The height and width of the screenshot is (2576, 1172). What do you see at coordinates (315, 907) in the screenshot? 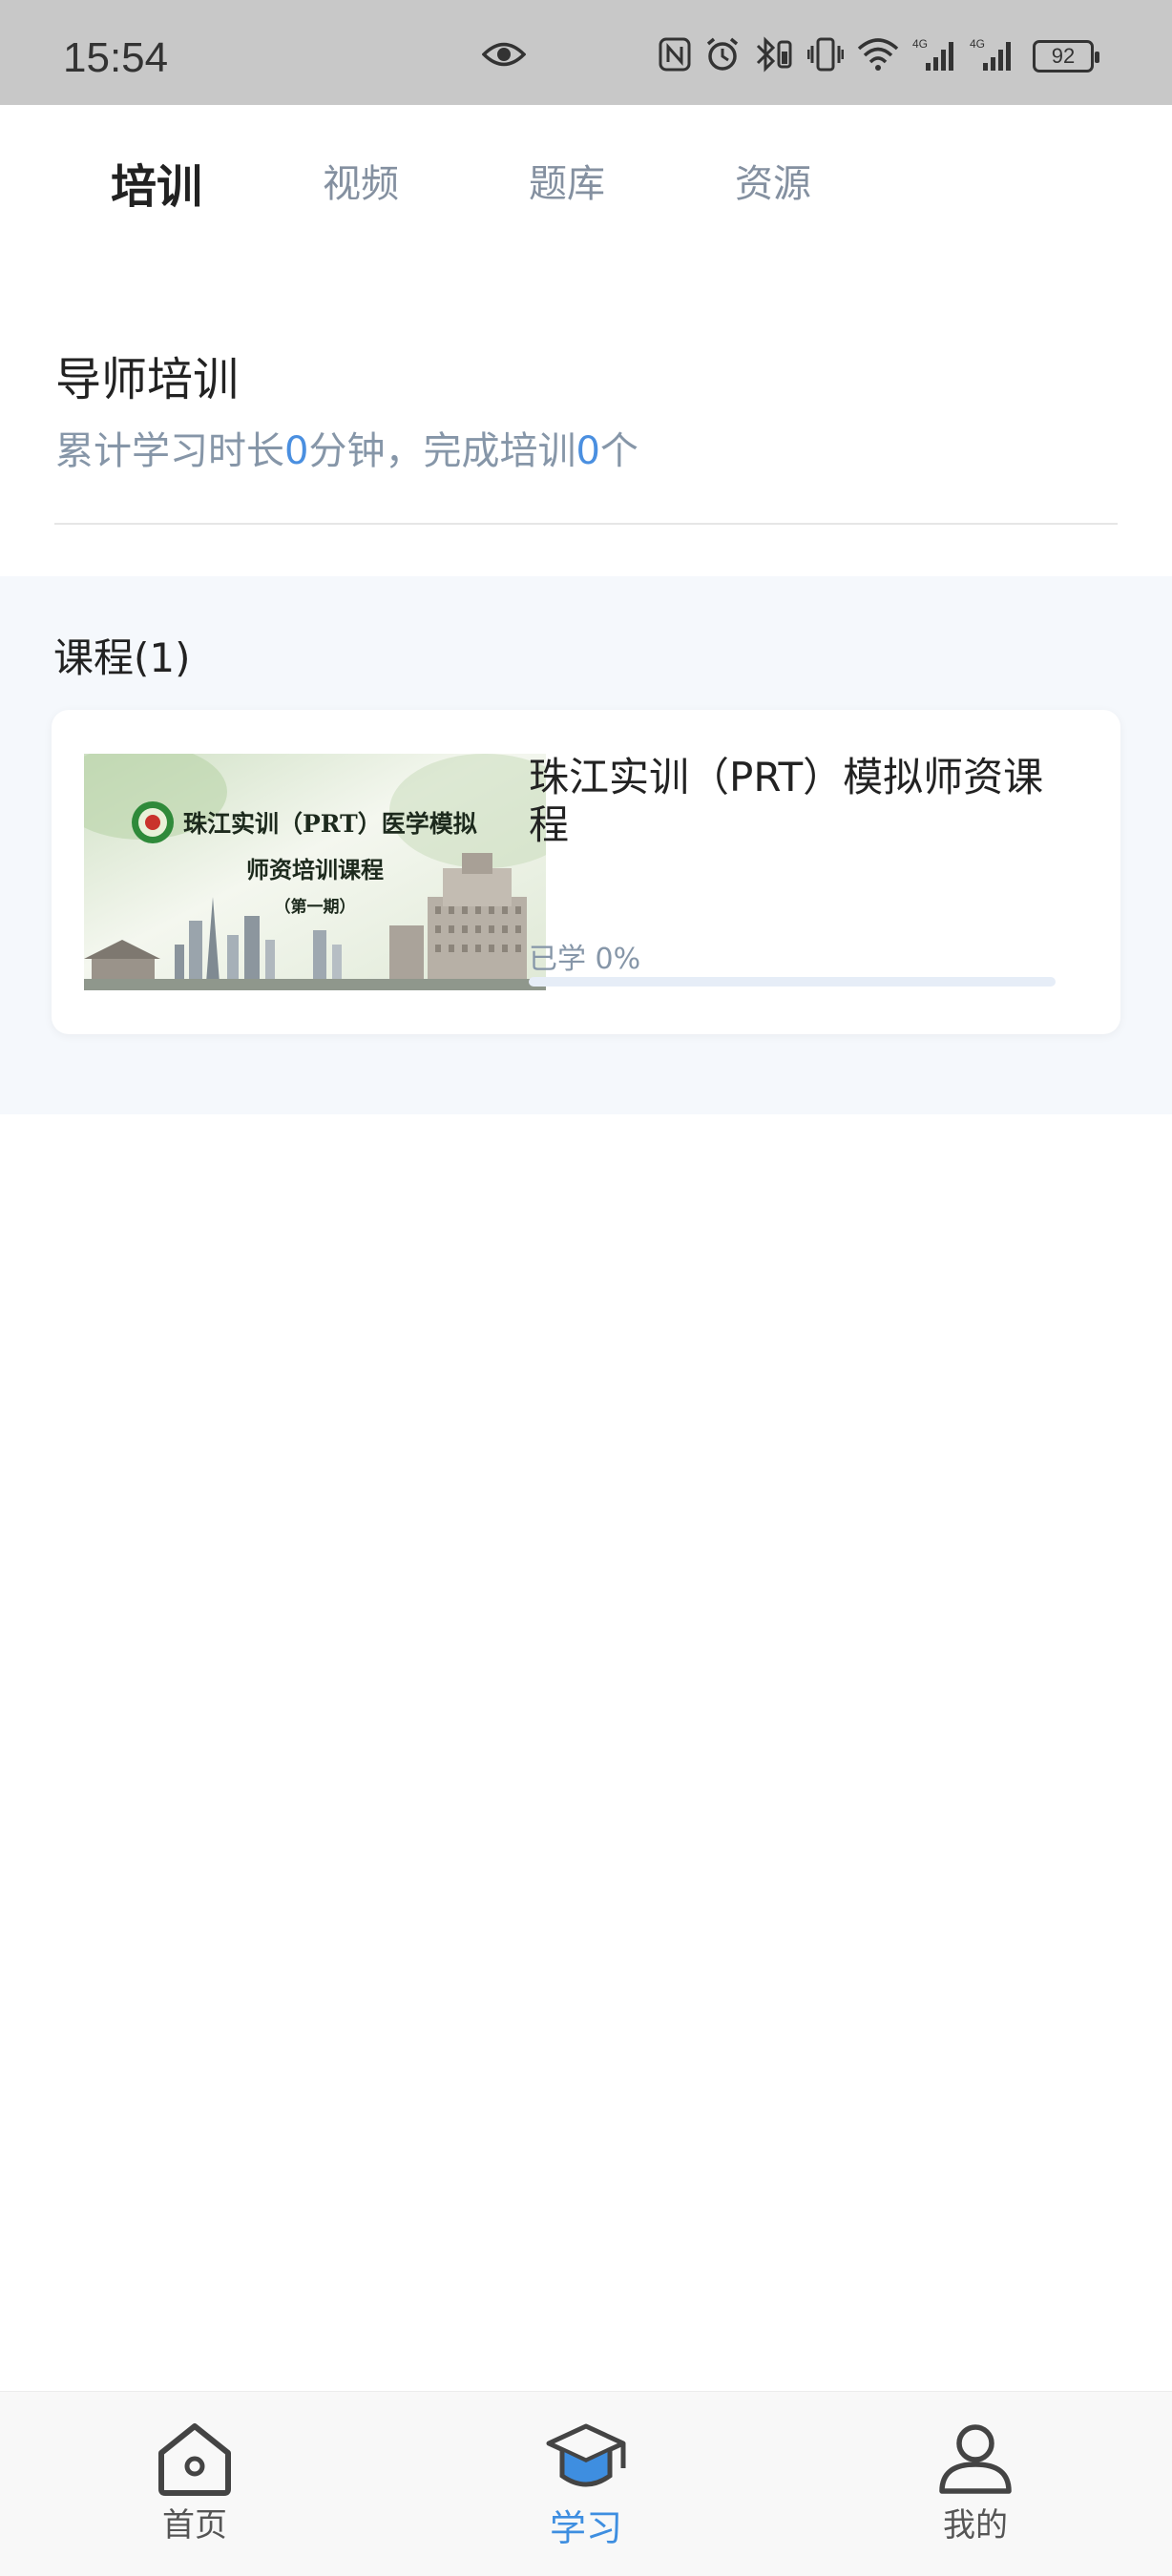
I see `thumbnail-line3: （第一期）` at bounding box center [315, 907].